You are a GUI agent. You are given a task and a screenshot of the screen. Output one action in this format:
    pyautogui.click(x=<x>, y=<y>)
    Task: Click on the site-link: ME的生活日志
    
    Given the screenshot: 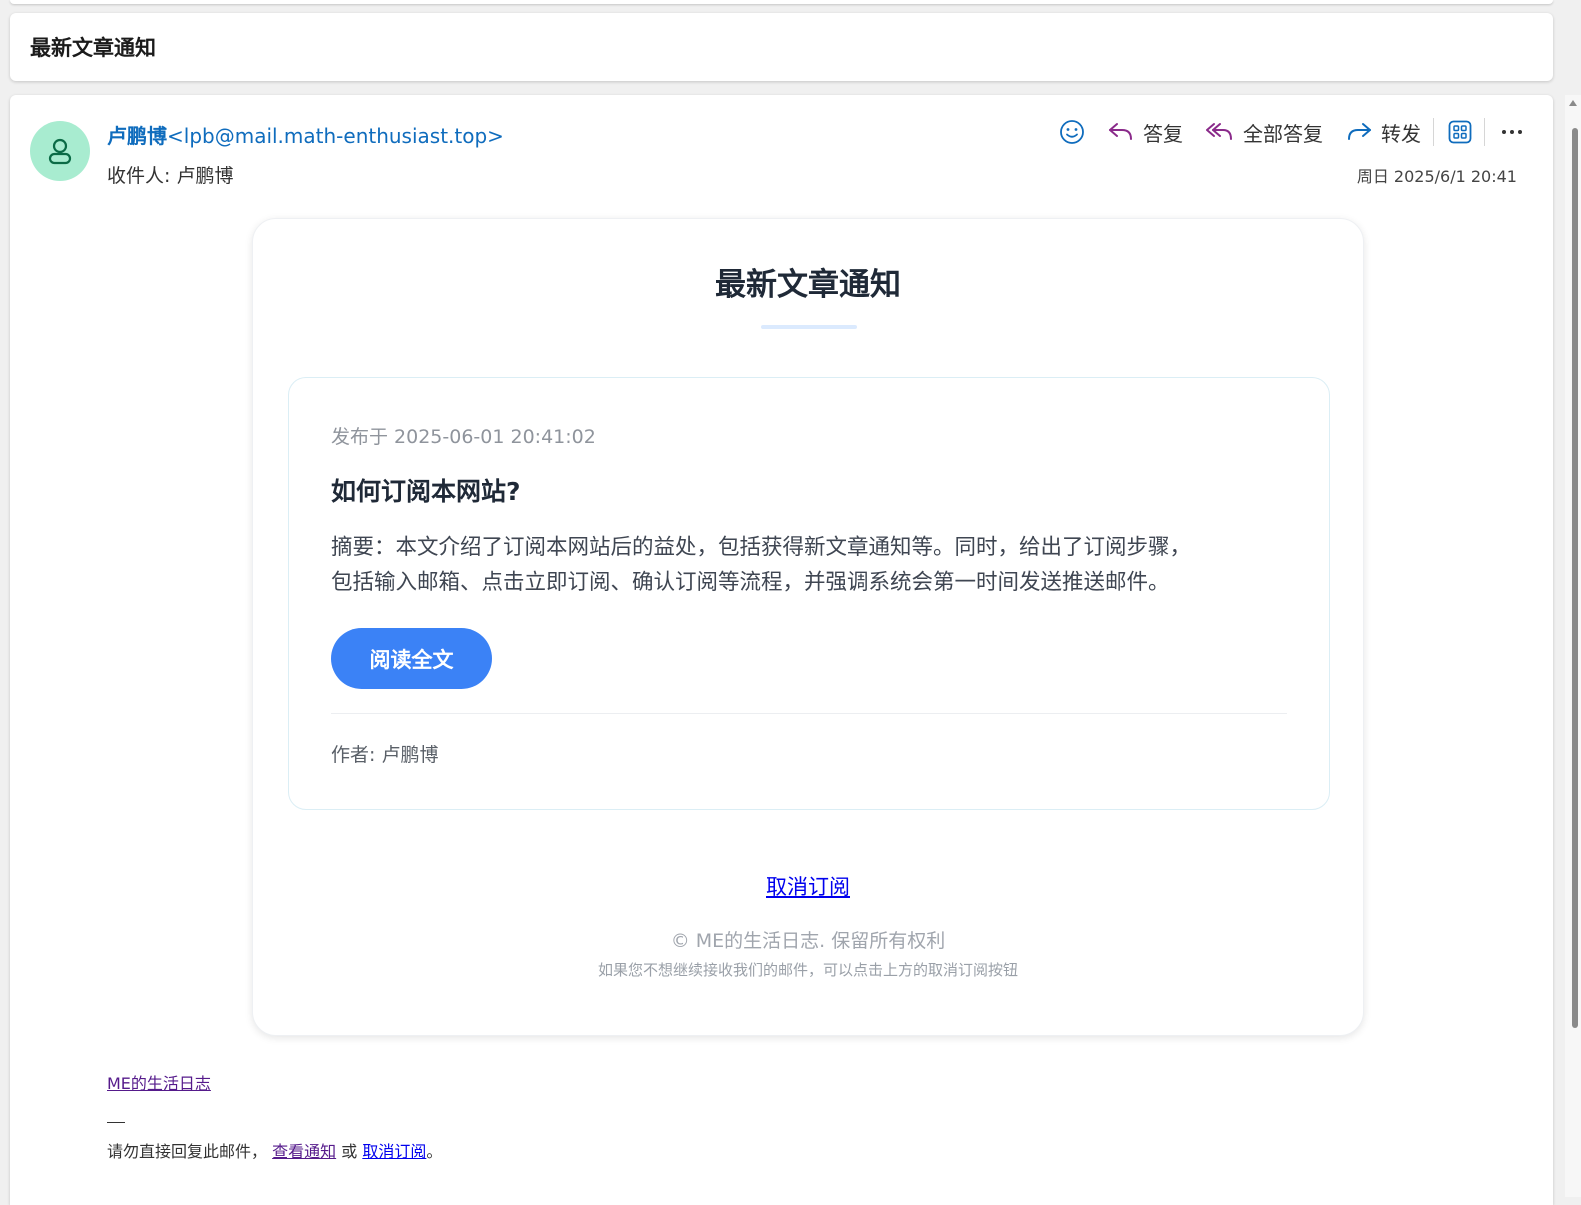 What is the action you would take?
    pyautogui.click(x=159, y=1082)
    